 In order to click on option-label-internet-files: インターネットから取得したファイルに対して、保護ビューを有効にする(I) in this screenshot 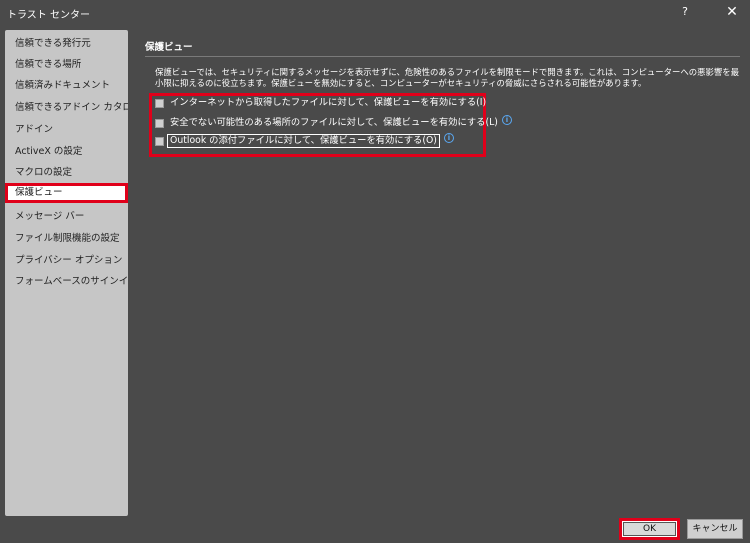, I will do `click(328, 103)`.